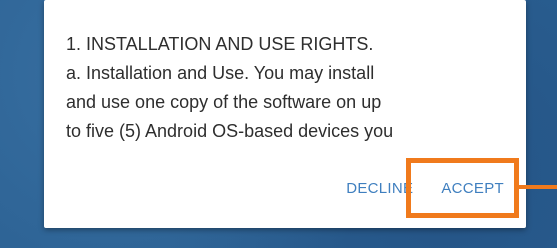 This screenshot has width=557, height=248. Describe the element at coordinates (472, 188) in the screenshot. I see `accept-button: ACCEPT` at that location.